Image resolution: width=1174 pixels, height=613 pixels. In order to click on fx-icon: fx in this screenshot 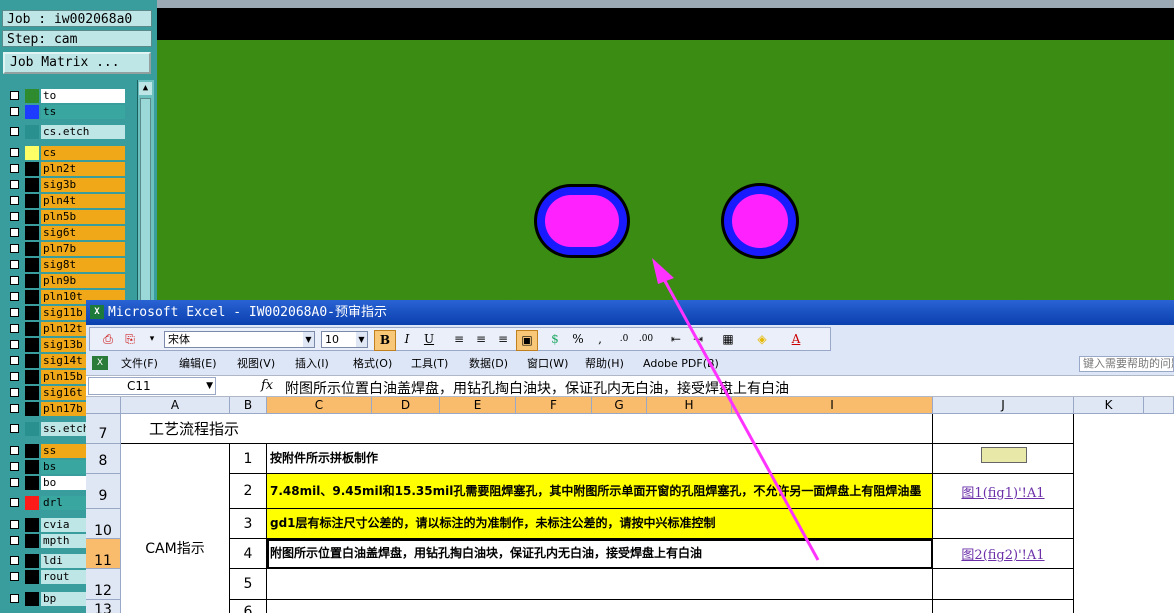, I will do `click(267, 385)`.